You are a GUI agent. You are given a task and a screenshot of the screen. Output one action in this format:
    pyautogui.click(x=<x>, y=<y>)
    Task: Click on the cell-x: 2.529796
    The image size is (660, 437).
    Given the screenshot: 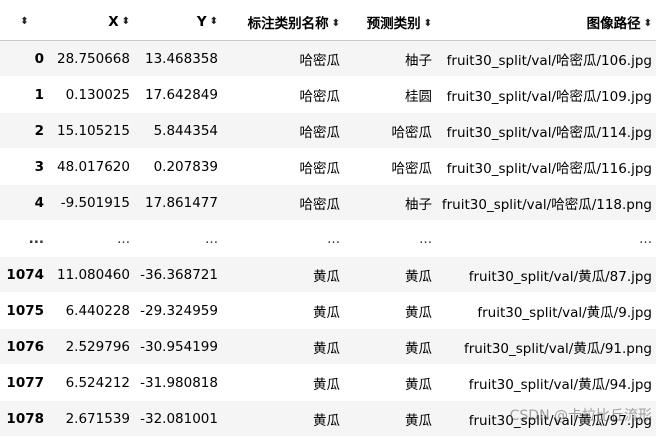 What is the action you would take?
    pyautogui.click(x=92, y=346)
    